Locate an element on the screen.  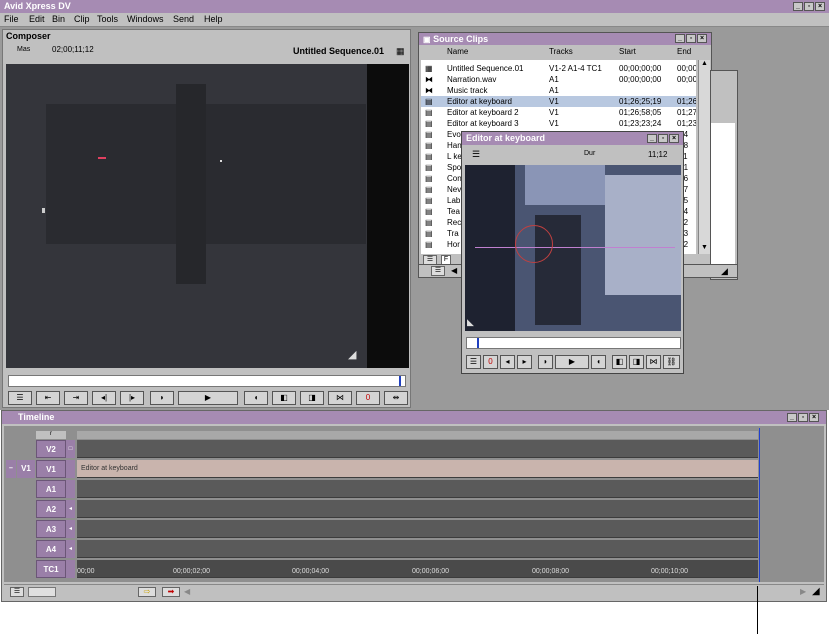
list-item-selected: ▤ Editor at keyboard V1 01;26;25;19 01;26 is located at coordinates (558, 101).